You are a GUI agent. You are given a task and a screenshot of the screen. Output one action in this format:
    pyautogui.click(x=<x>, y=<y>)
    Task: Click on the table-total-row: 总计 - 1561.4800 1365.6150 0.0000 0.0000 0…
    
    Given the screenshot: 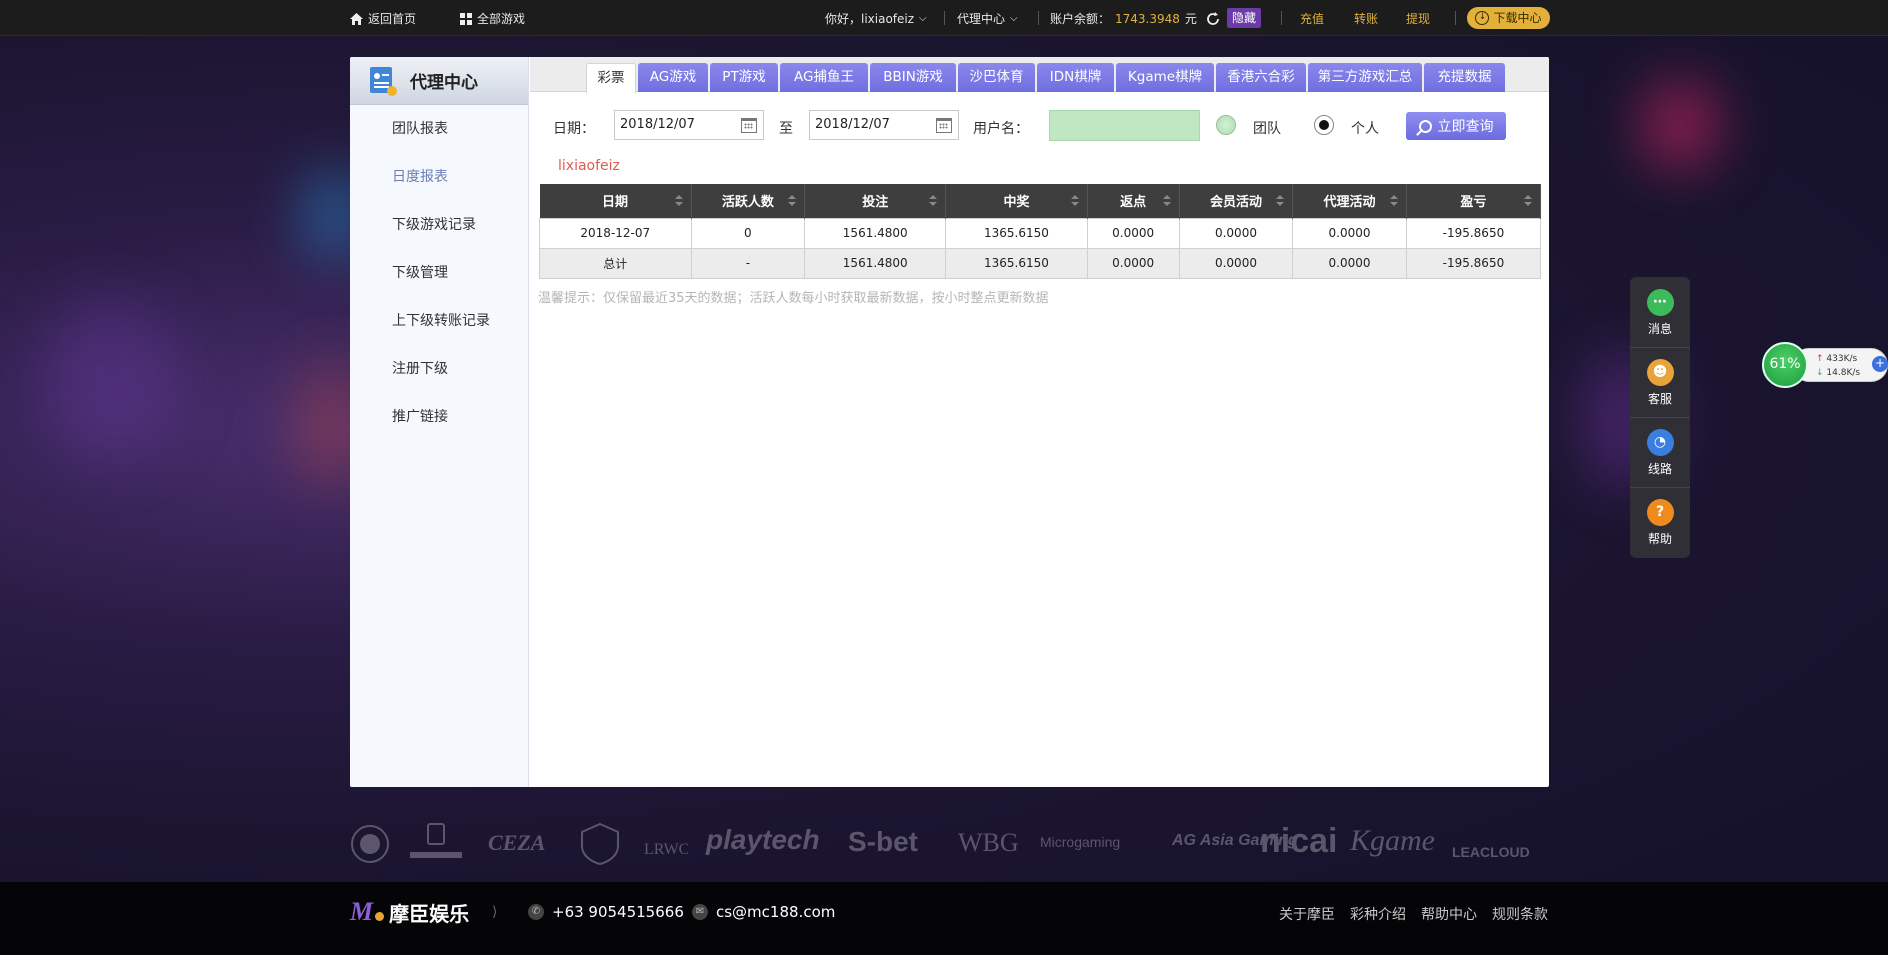 What is the action you would take?
    pyautogui.click(x=1040, y=263)
    